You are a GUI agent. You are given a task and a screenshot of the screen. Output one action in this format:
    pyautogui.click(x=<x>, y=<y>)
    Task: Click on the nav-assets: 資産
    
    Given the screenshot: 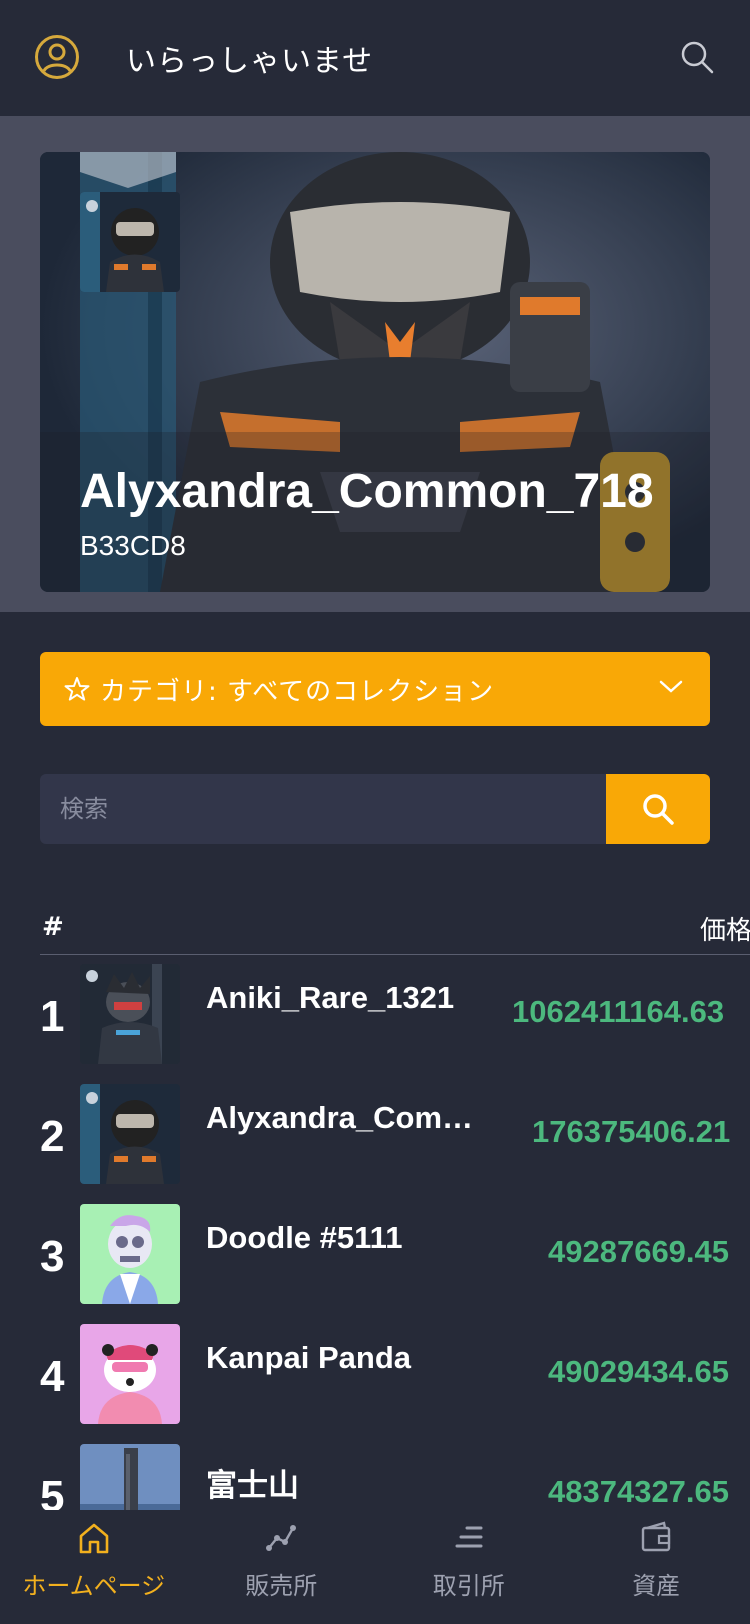 What is the action you would take?
    pyautogui.click(x=656, y=1567)
    